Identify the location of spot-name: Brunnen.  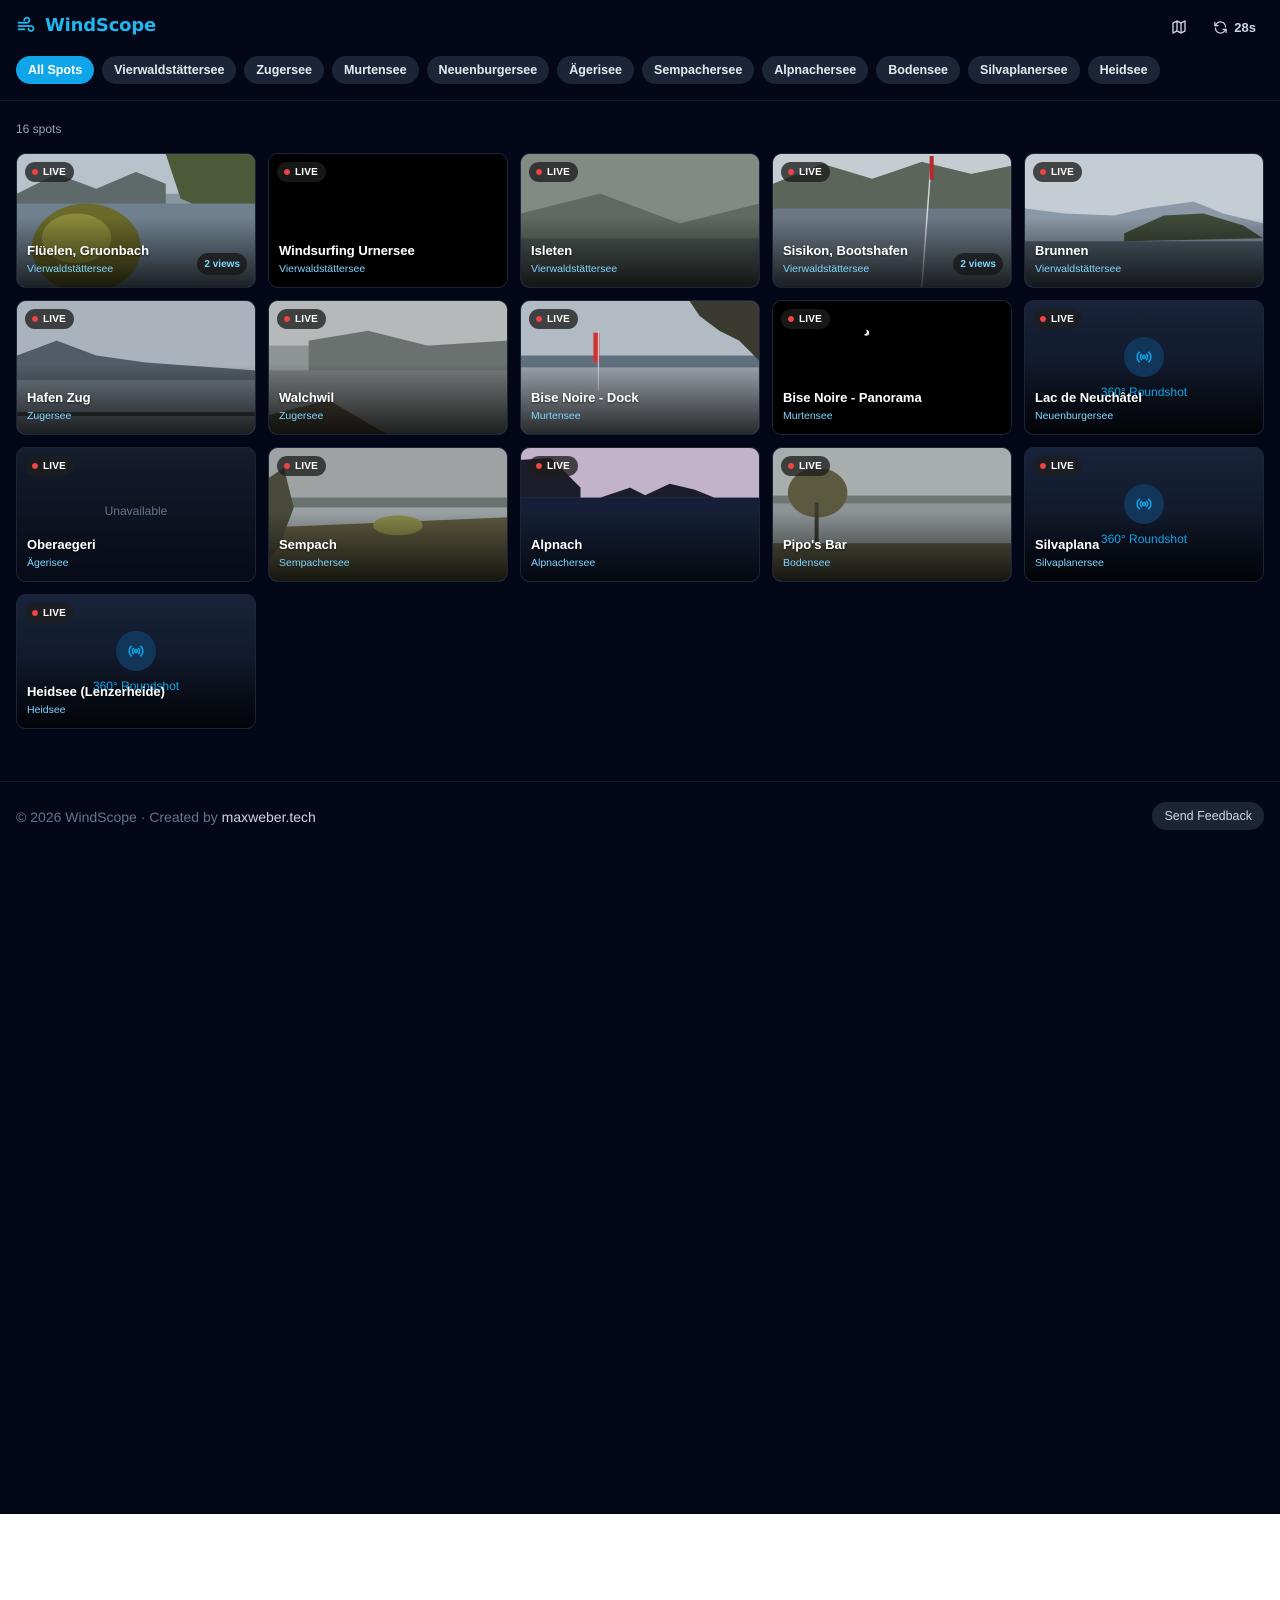
(1062, 250).